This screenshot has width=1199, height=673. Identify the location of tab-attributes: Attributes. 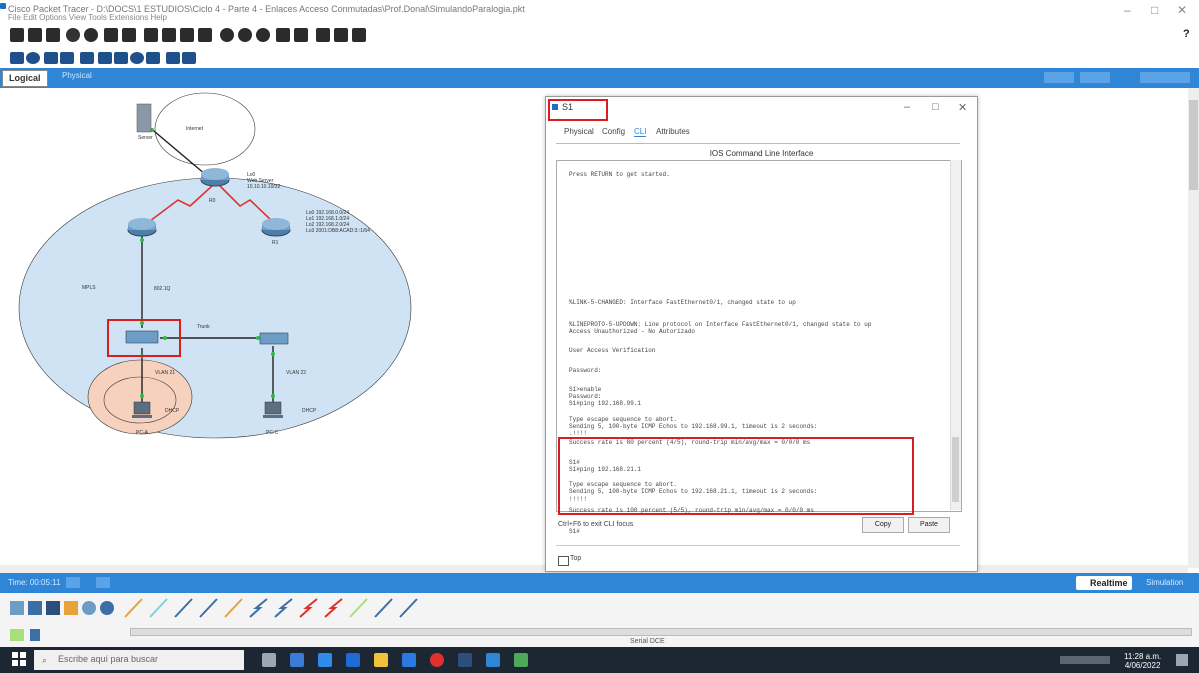
(673, 131).